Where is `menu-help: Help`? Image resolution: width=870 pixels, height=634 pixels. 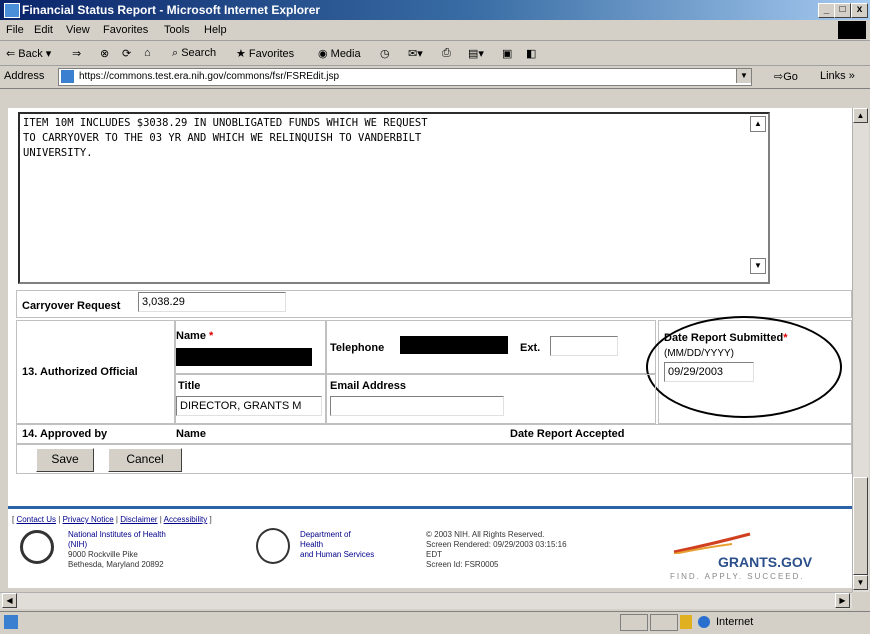 menu-help: Help is located at coordinates (215, 30).